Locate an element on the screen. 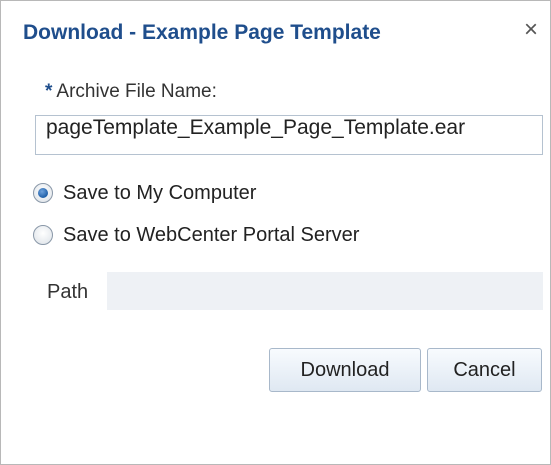  archive-file-name-input: pageTemplate_Example_Page_Template.ear is located at coordinates (289, 135).